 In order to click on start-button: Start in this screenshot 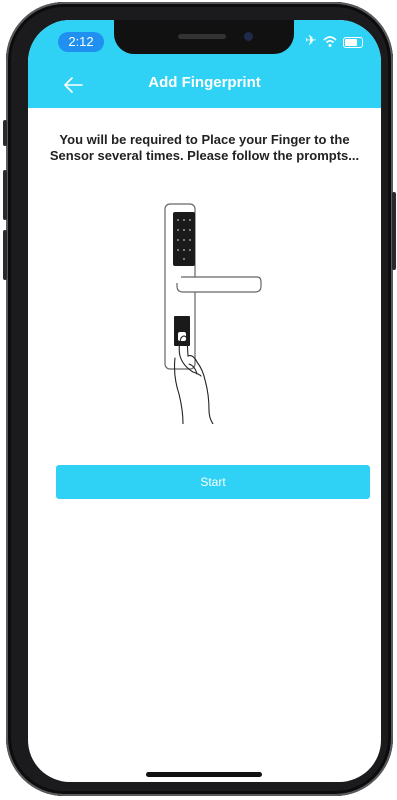, I will do `click(213, 482)`.